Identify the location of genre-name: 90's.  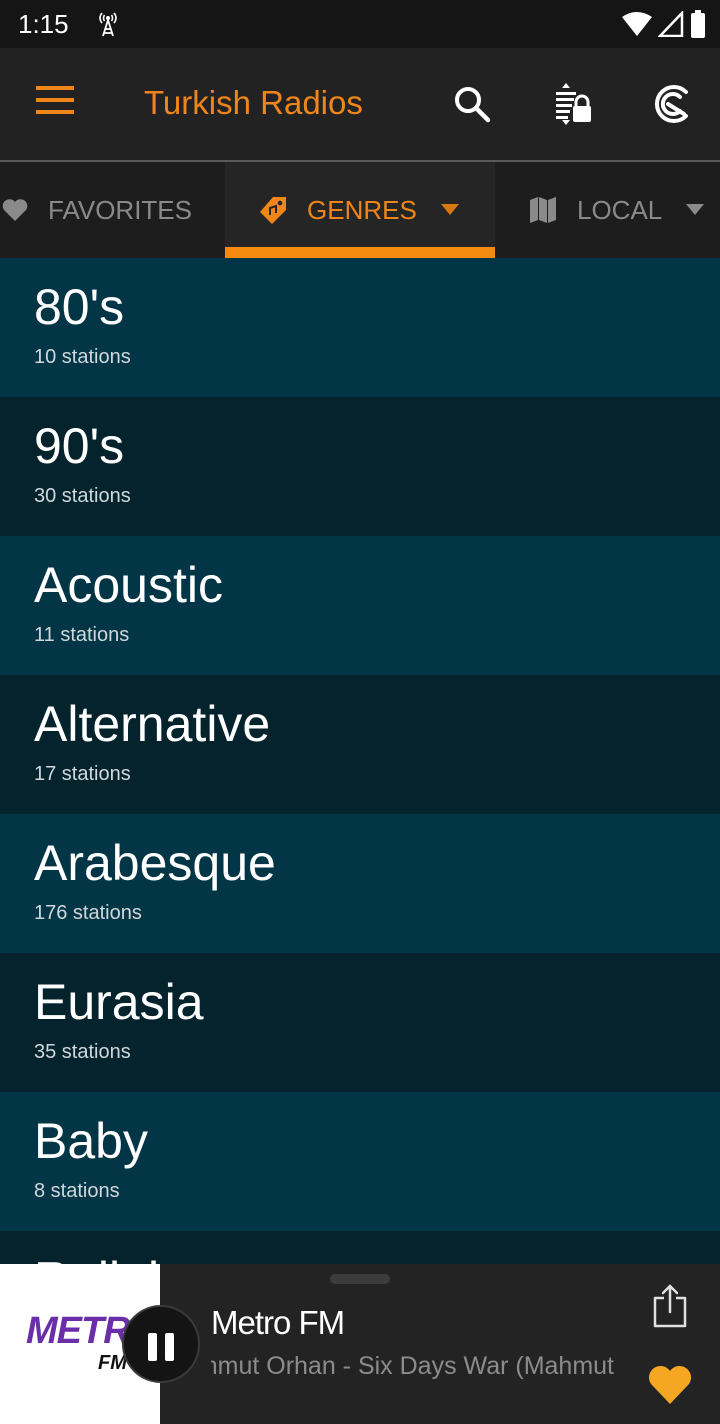
(79, 446).